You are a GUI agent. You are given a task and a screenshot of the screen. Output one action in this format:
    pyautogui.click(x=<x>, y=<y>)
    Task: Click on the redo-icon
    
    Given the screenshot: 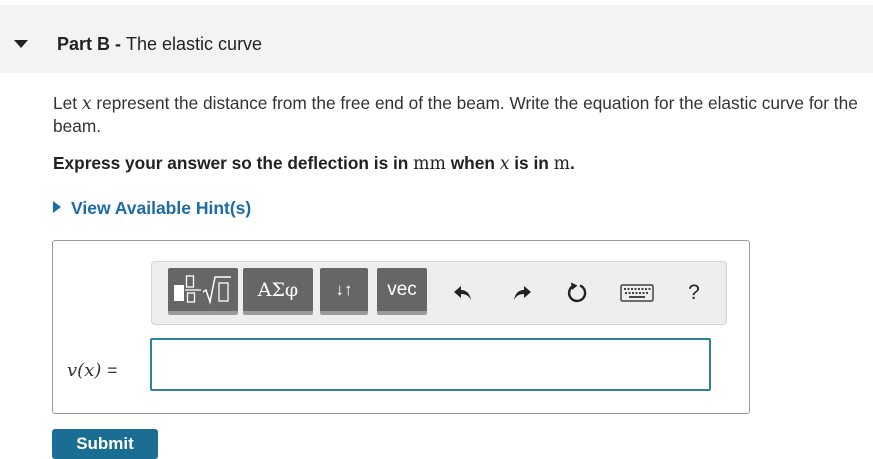 What is the action you would take?
    pyautogui.click(x=522, y=293)
    